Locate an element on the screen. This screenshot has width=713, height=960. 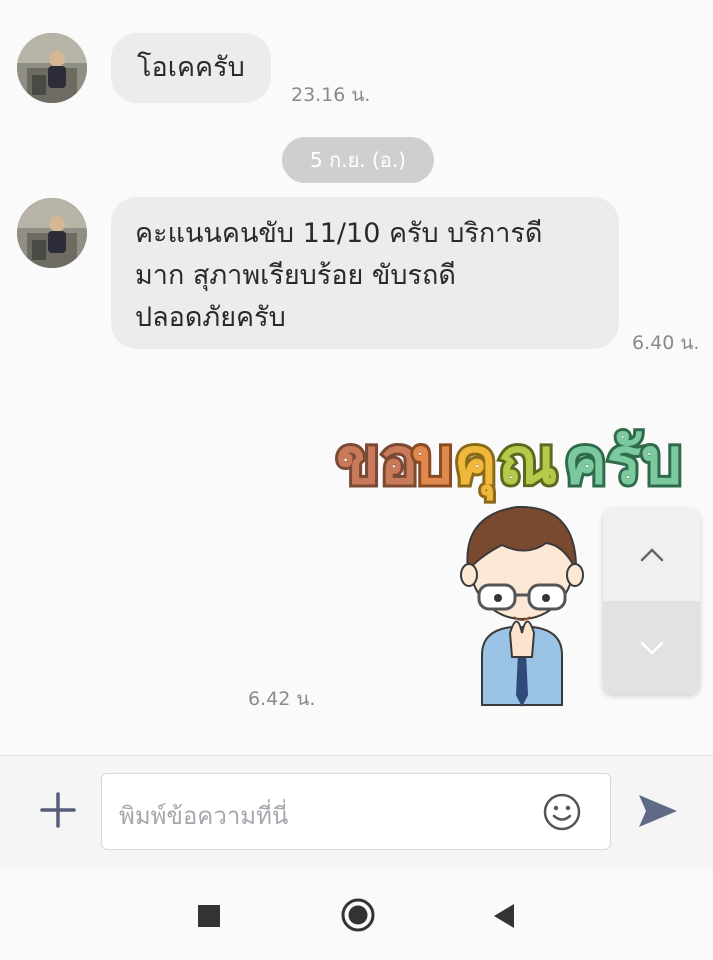
sticker-text-khrap: ครับ is located at coordinates (623, 462).